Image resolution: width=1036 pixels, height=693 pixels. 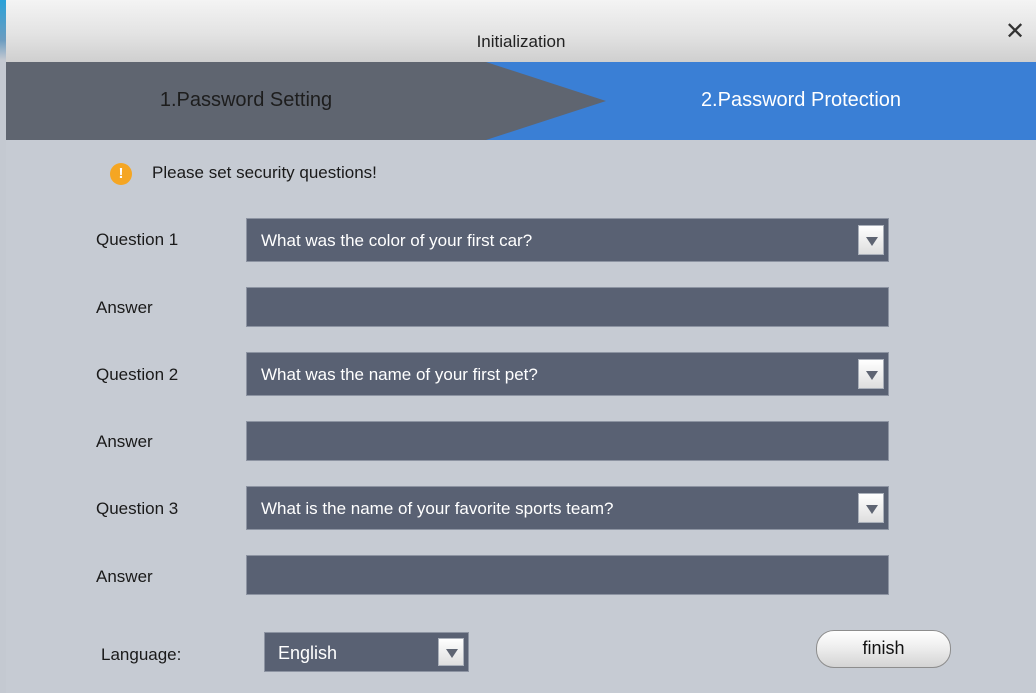 I want to click on language-dropdown-button, so click(x=451, y=652).